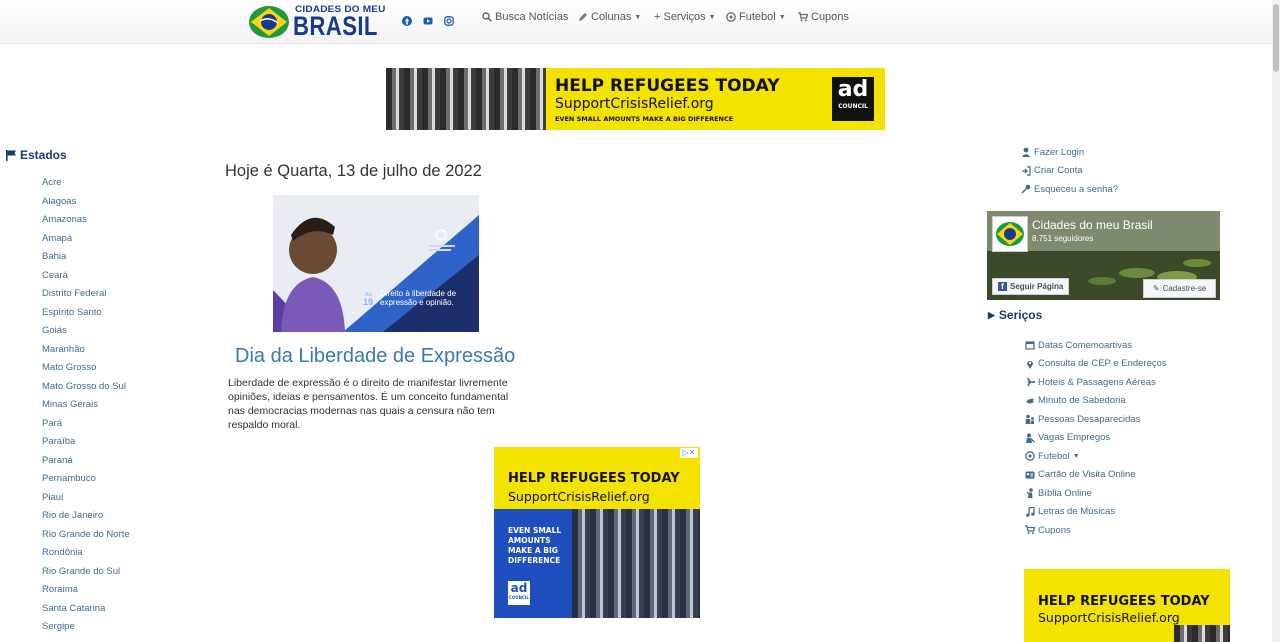 This screenshot has height=642, width=1280. I want to click on youtube-icon, so click(428, 19).